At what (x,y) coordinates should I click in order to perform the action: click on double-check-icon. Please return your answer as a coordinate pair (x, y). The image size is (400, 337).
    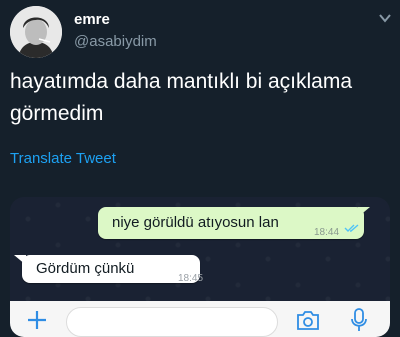
    Looking at the image, I should click on (351, 228).